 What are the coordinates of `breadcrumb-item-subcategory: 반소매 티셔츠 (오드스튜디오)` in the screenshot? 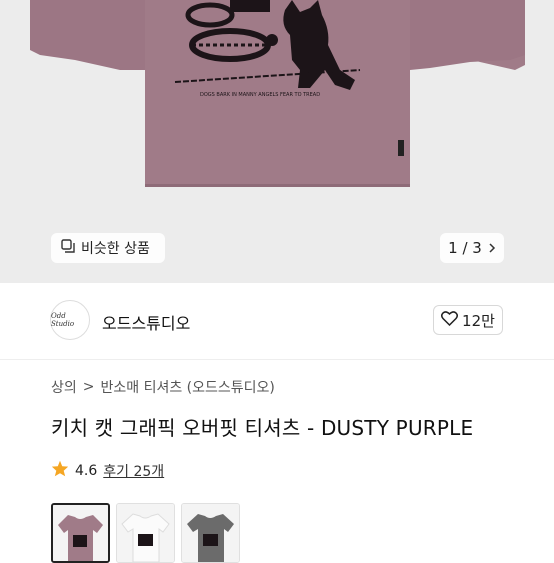 It's located at (188, 387).